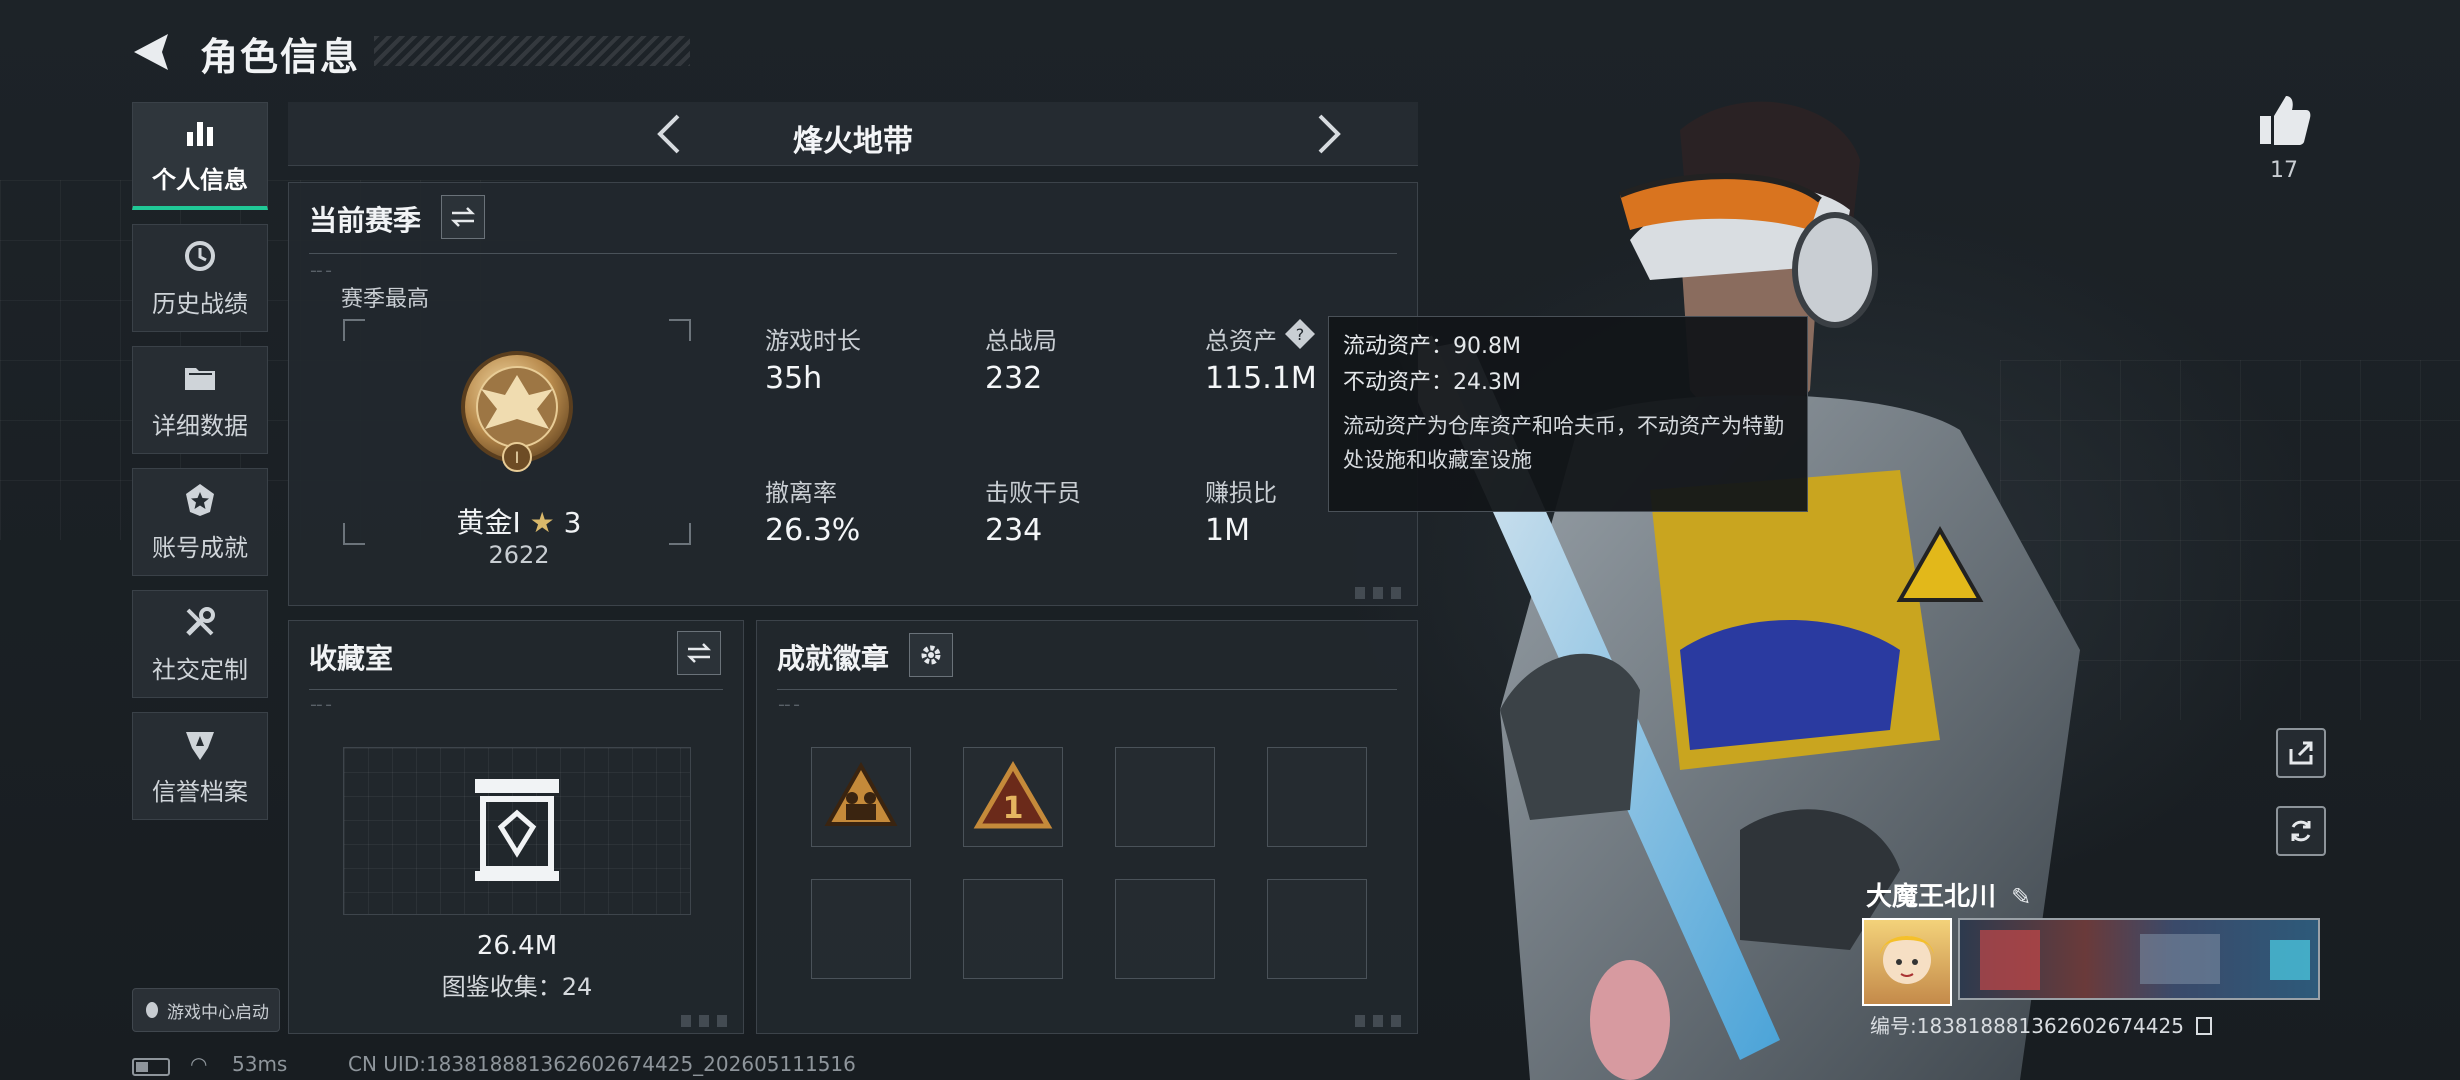 The width and height of the screenshot is (2460, 1080). I want to click on avatar-portrait-icon, so click(1907, 960).